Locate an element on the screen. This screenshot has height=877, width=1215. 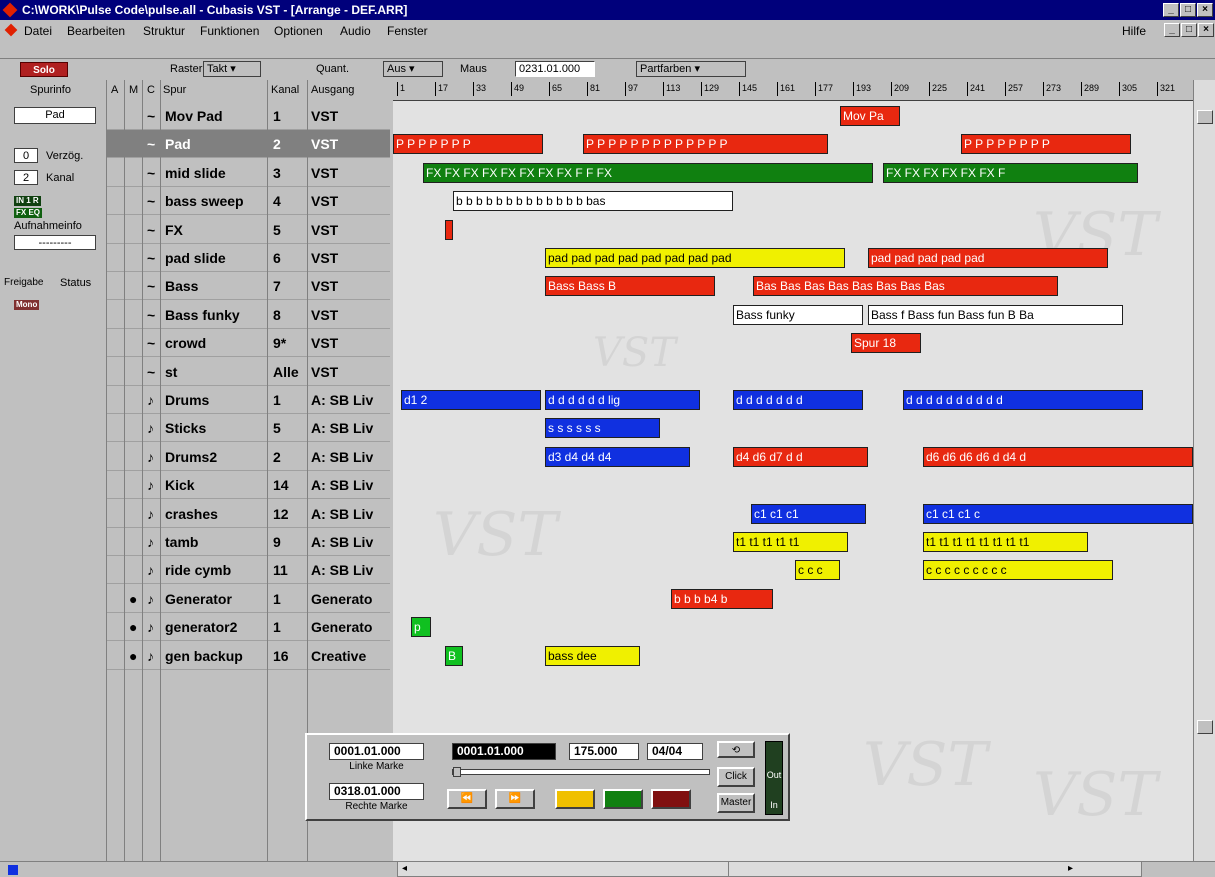
menu-fenster: Fenster is located at coordinates (407, 31).